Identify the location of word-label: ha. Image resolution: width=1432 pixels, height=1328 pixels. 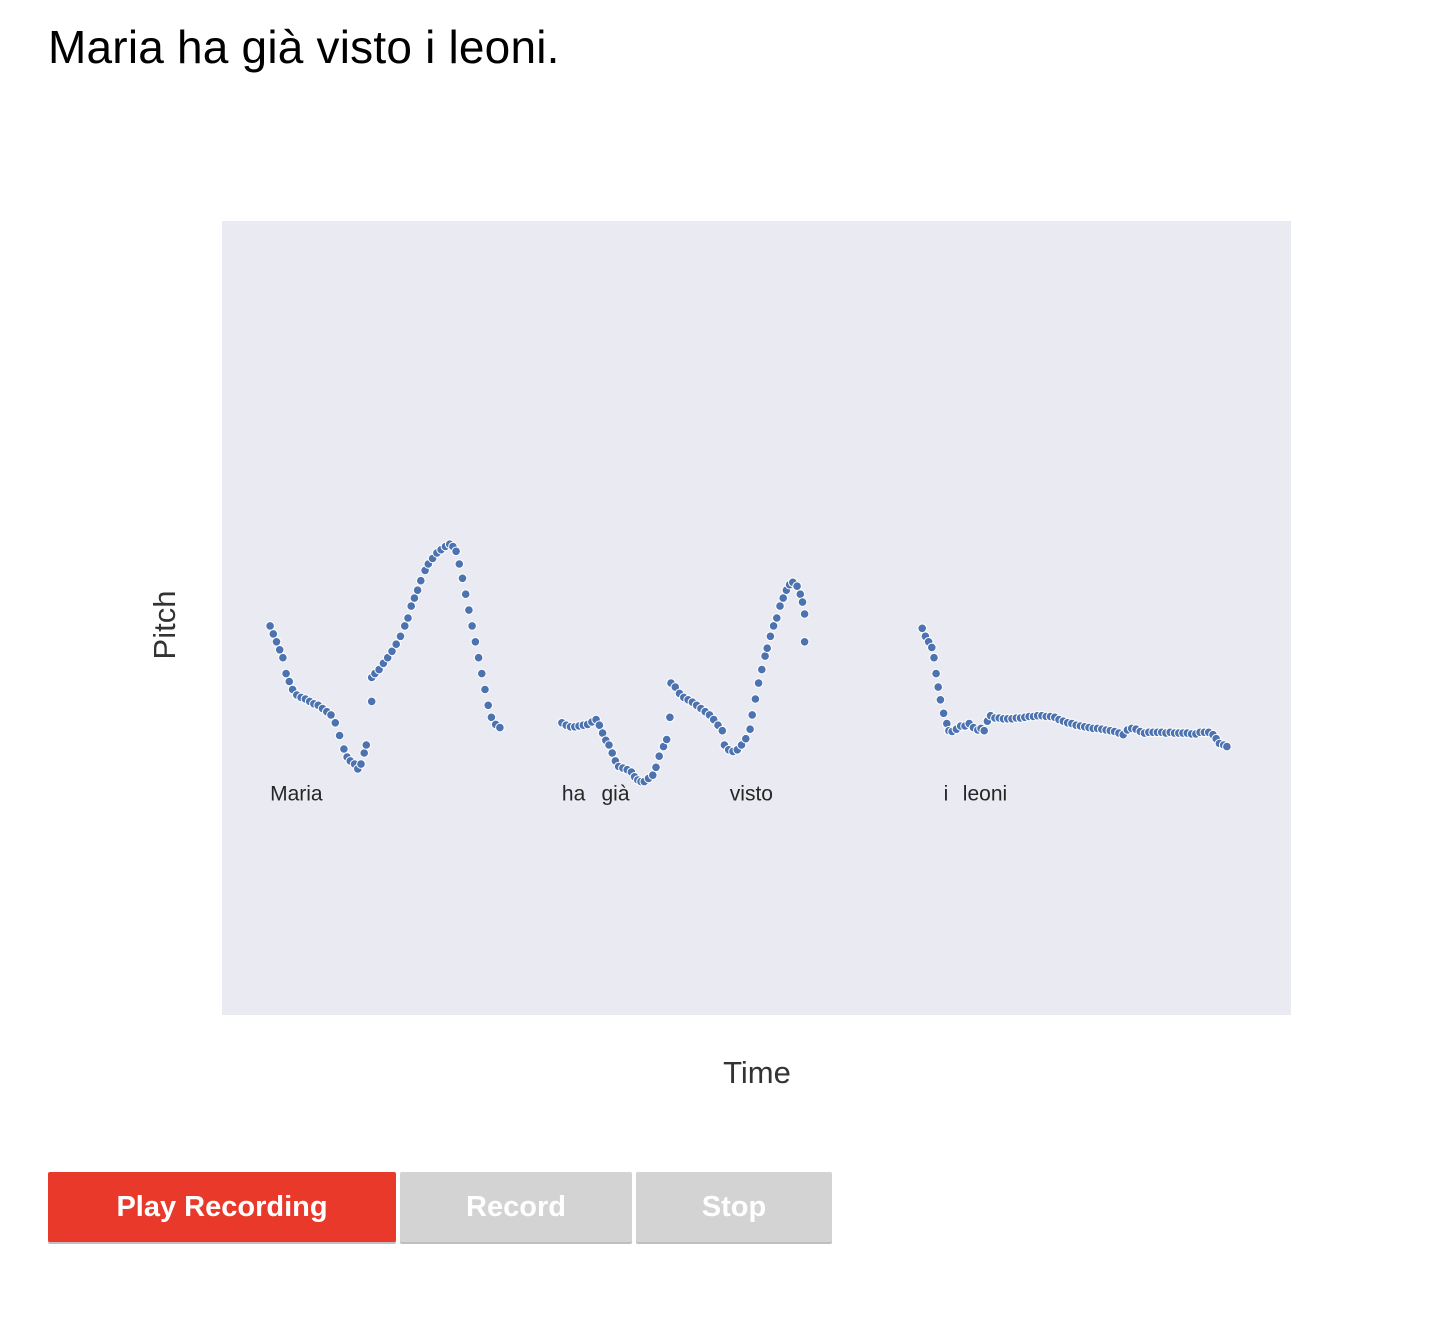
(574, 794).